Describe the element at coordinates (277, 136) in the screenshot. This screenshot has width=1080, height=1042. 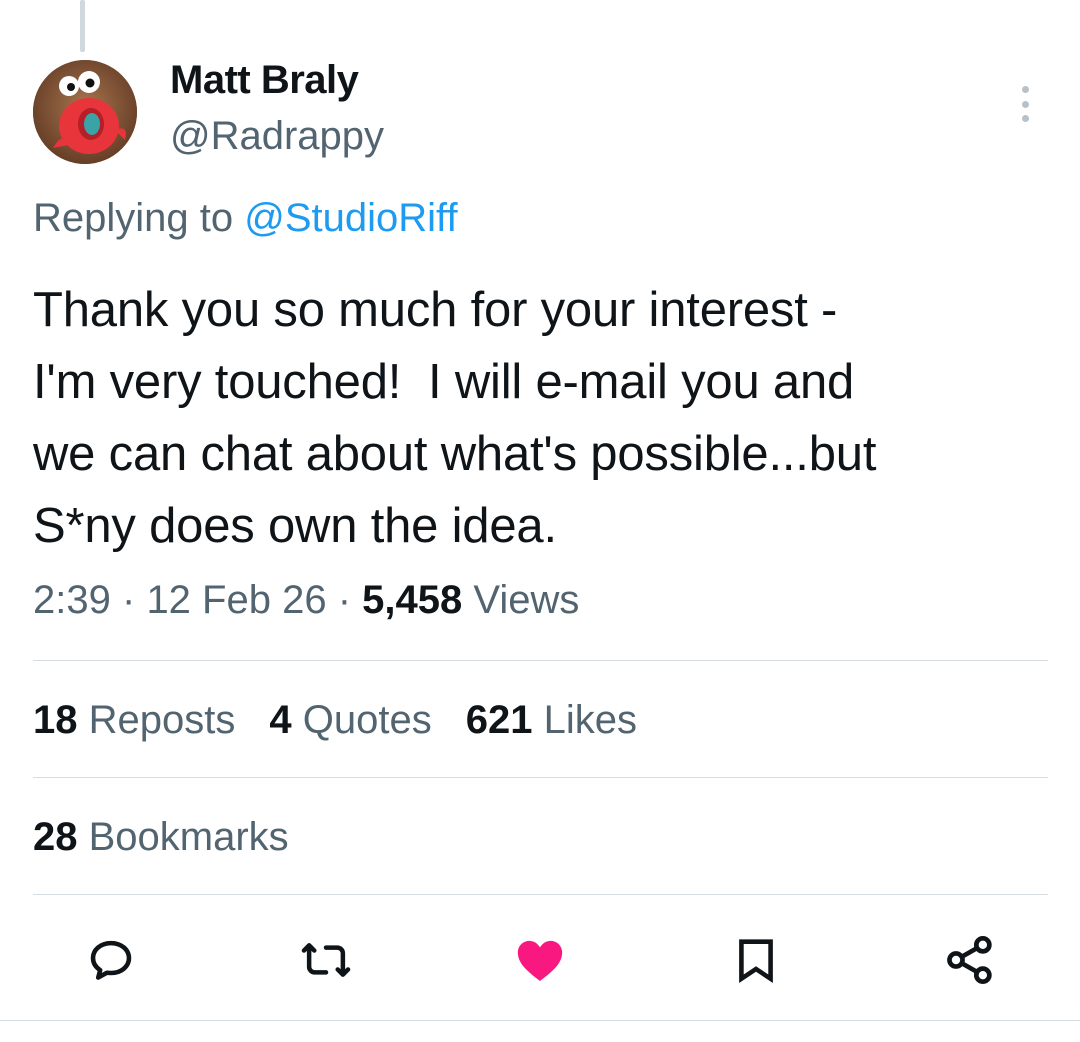
I see `author-handle: @Radrappy` at that location.